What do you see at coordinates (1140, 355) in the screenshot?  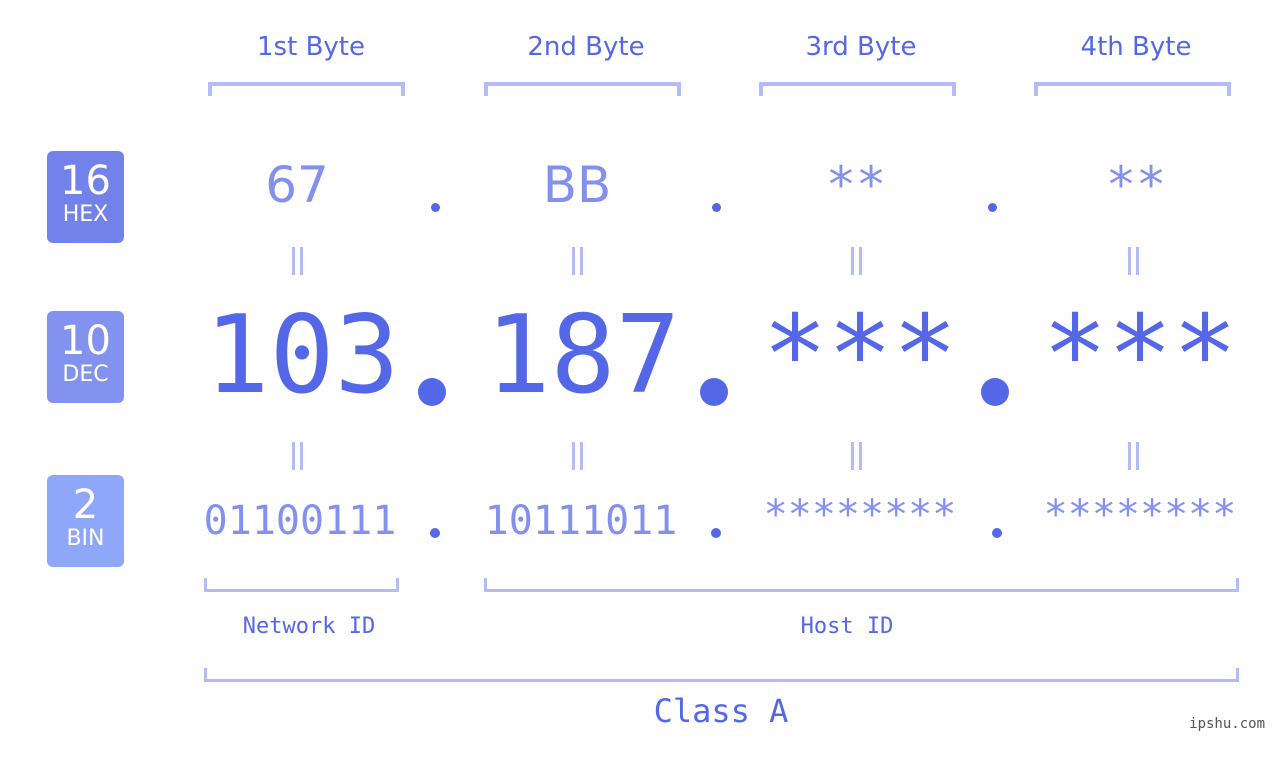 I see `dec-byte-4: ***` at bounding box center [1140, 355].